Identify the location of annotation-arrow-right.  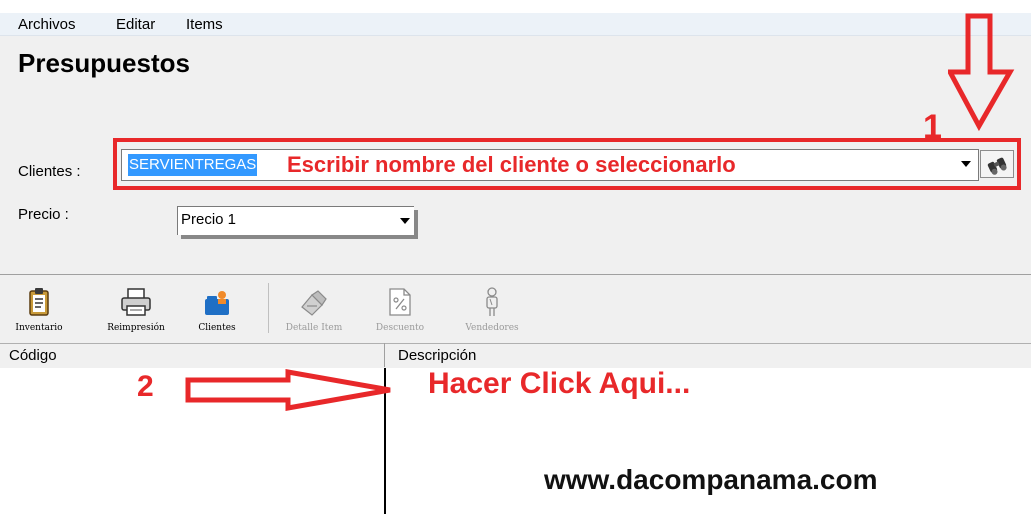
(290, 392).